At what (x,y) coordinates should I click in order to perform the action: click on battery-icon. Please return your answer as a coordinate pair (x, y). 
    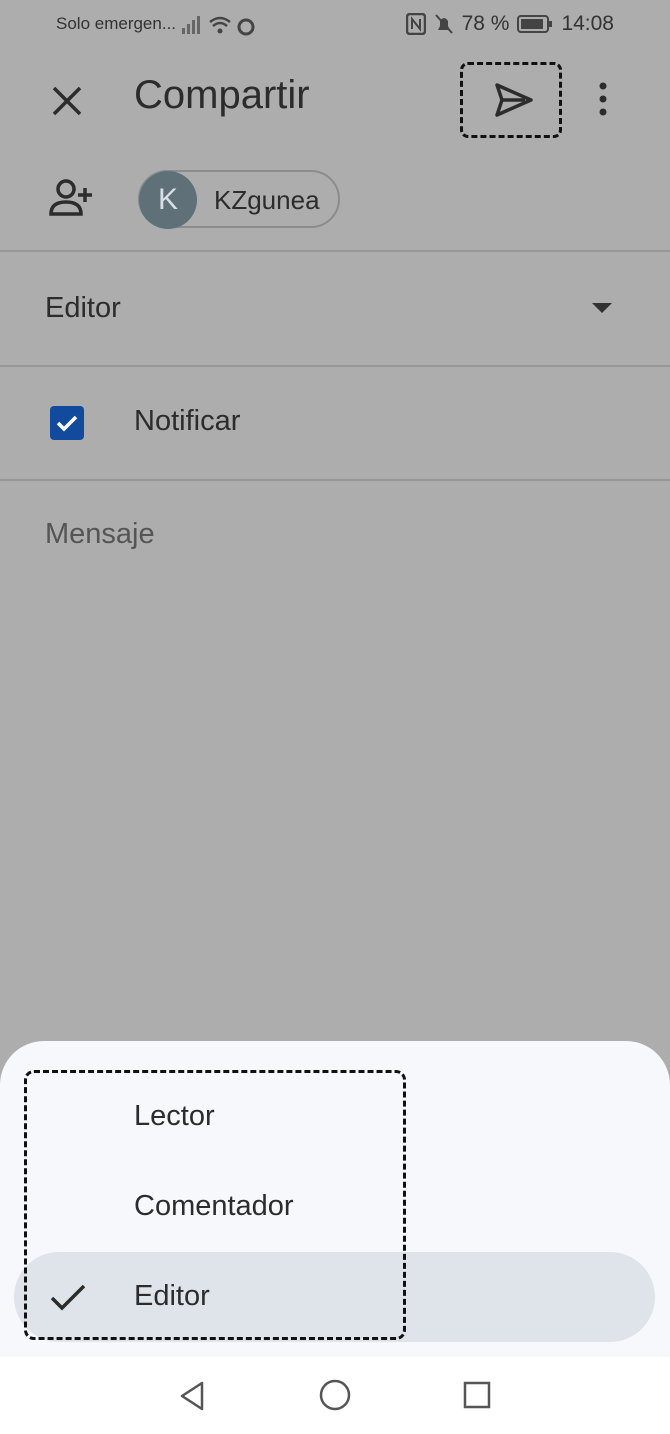
    Looking at the image, I should click on (535, 24).